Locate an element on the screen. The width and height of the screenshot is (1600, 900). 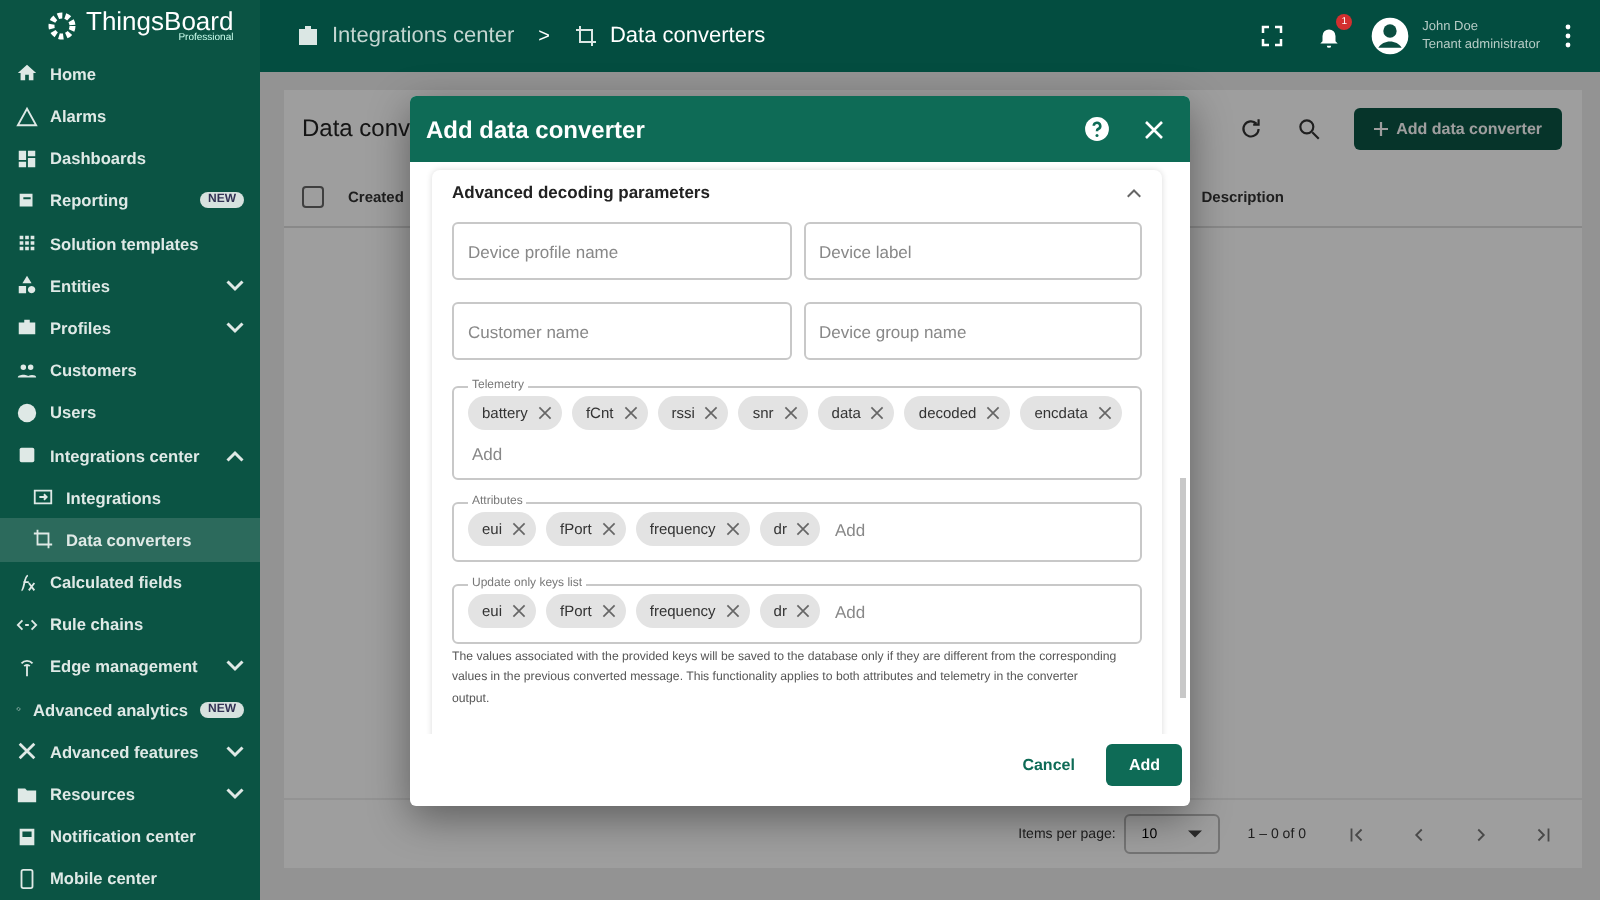
last-page-icon is located at coordinates (1543, 834).